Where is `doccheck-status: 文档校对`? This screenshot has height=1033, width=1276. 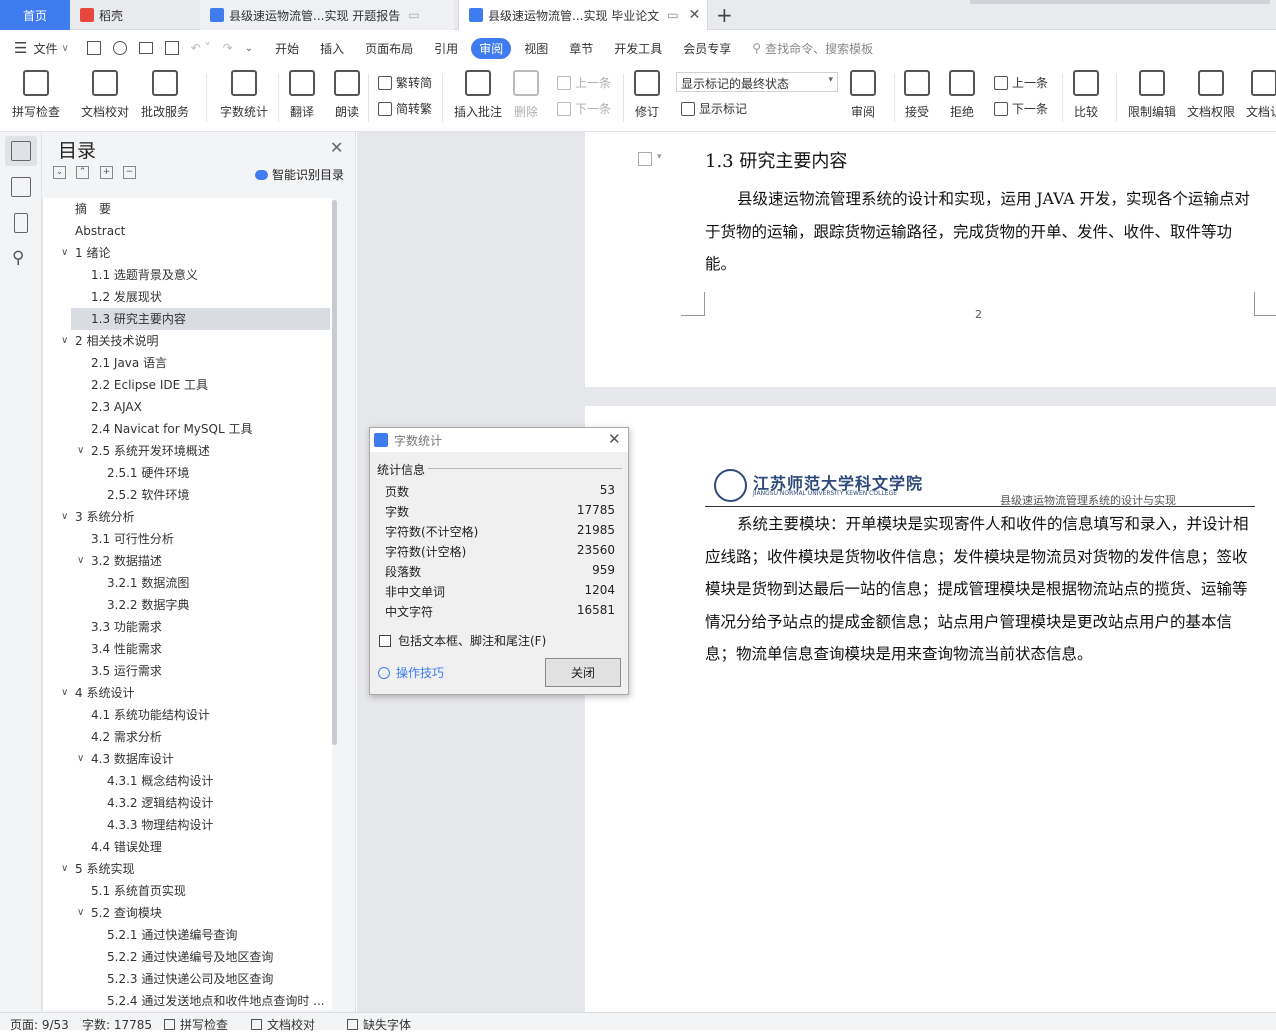 doccheck-status: 文档校对 is located at coordinates (283, 1024).